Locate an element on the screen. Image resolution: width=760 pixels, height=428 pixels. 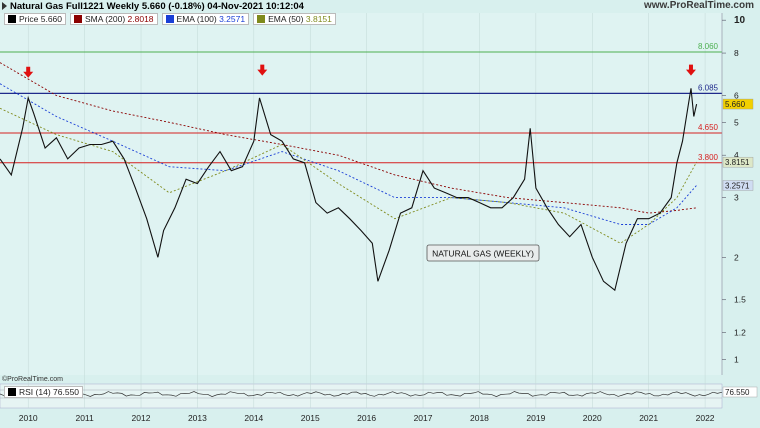
legend-label: SMA (200) is located at coordinates (105, 19).